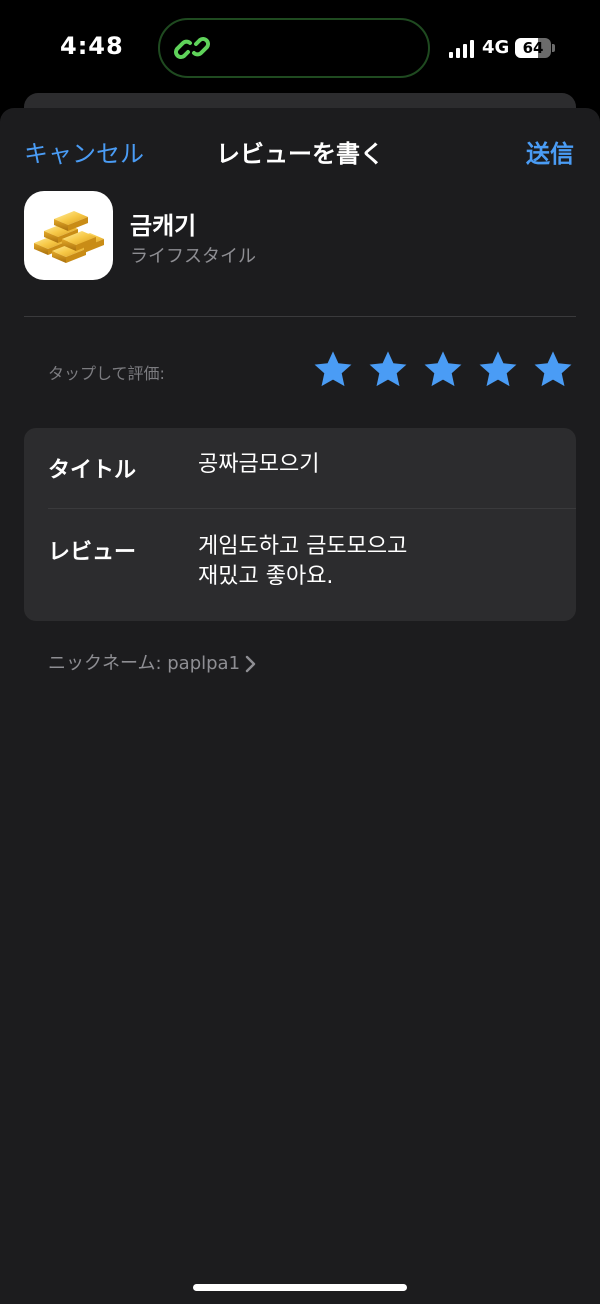 The width and height of the screenshot is (600, 1304). What do you see at coordinates (92, 46) in the screenshot?
I see `status-time: 4:48` at bounding box center [92, 46].